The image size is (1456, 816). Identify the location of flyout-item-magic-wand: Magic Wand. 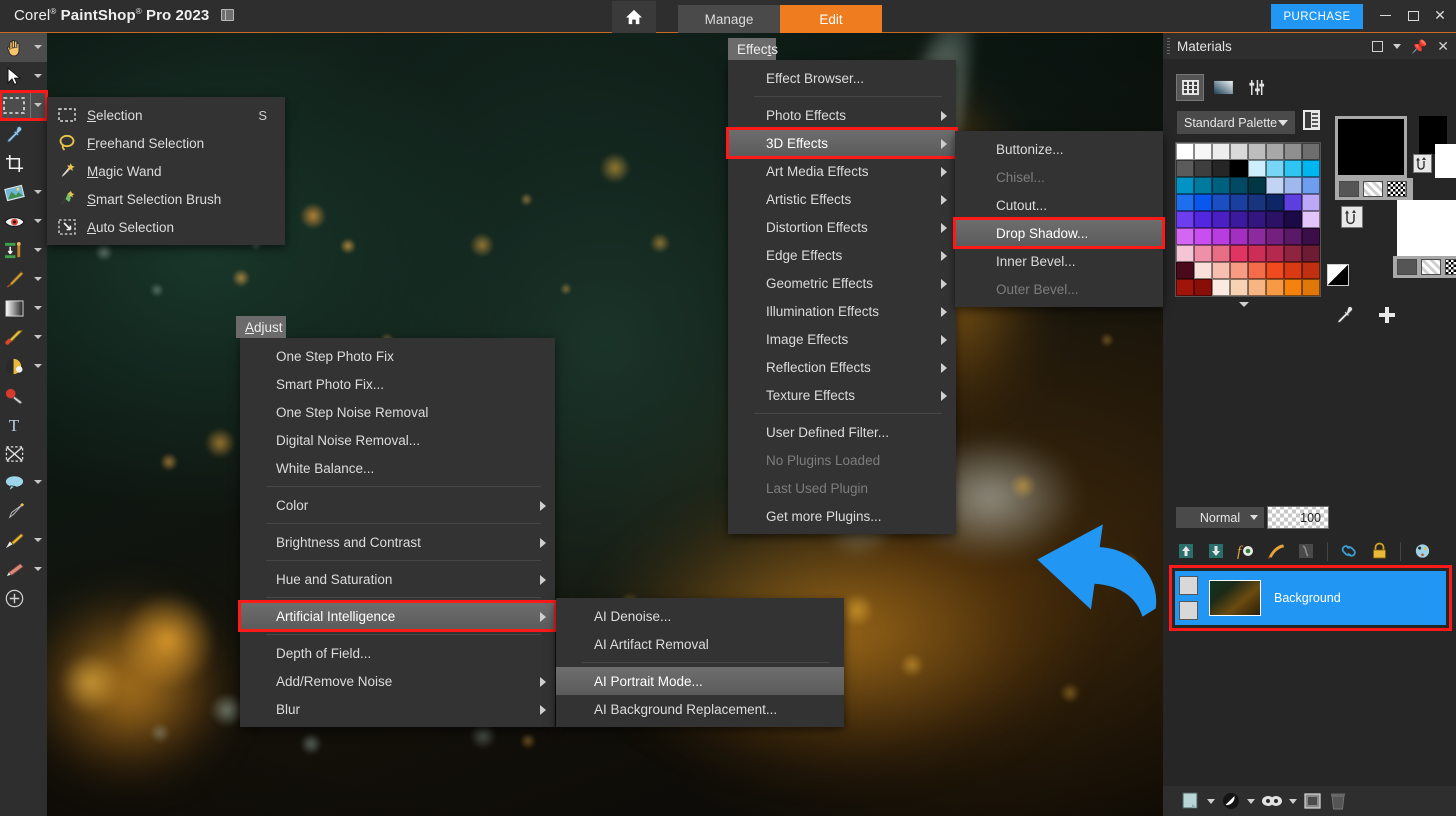
(166, 171).